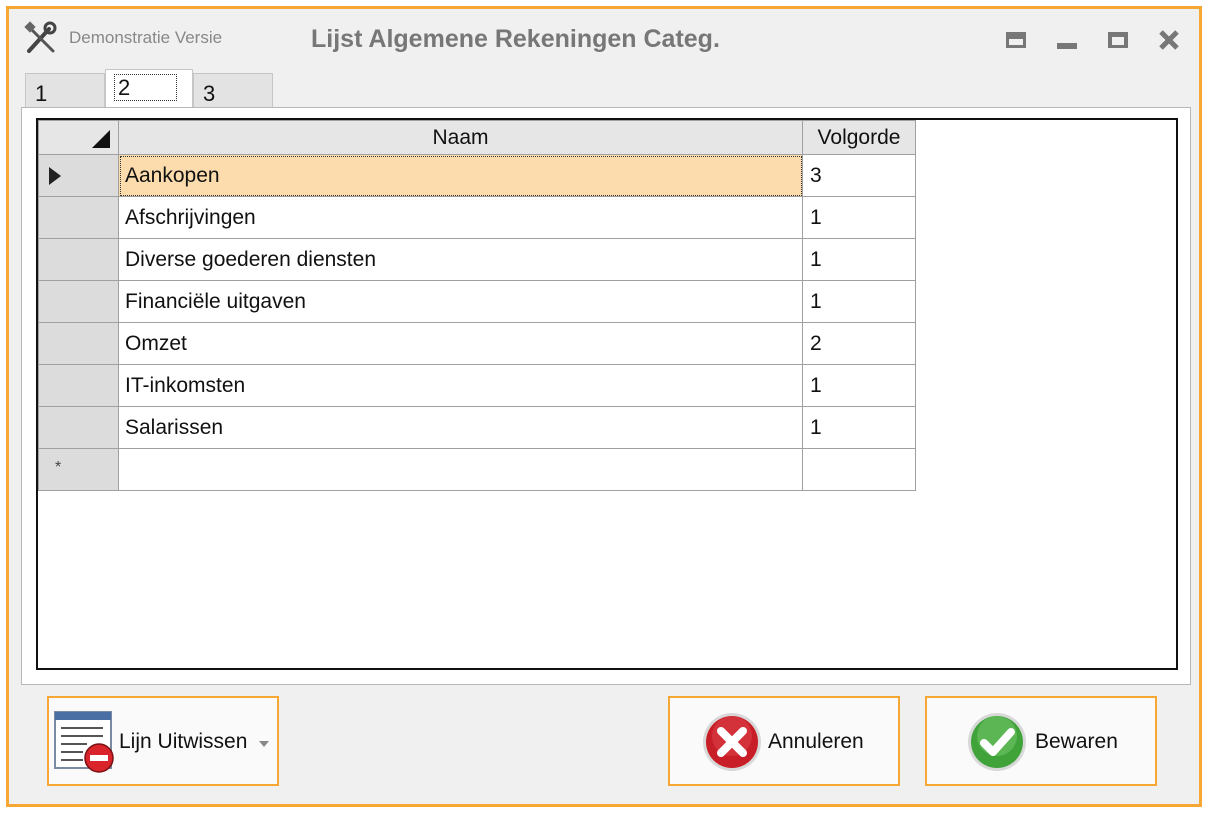  What do you see at coordinates (460, 301) in the screenshot?
I see `cell-naam: Financiële uitgaven` at bounding box center [460, 301].